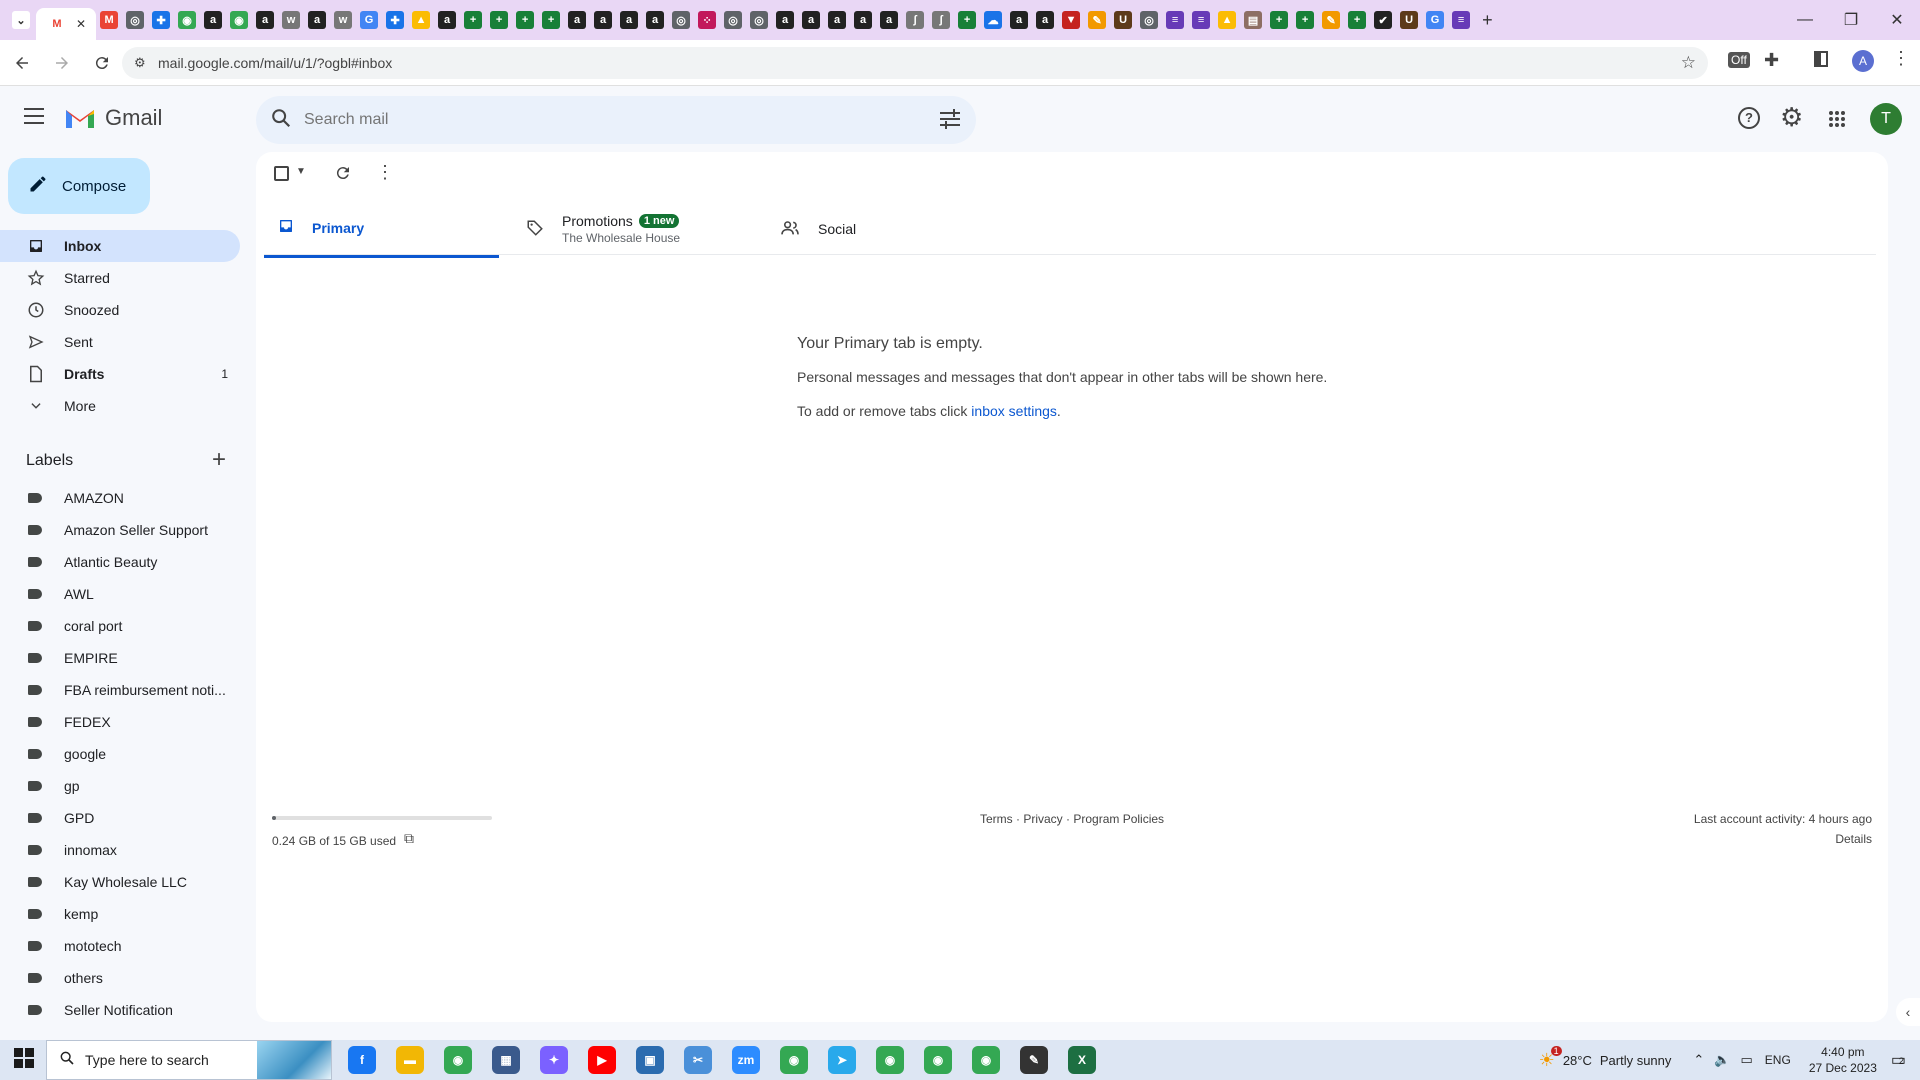  I want to click on close-window-icon: ✕, so click(1897, 20).